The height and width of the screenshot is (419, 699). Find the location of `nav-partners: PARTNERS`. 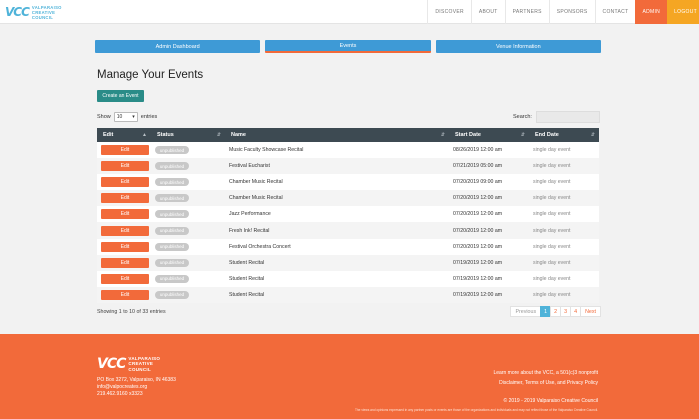

nav-partners: PARTNERS is located at coordinates (526, 12).